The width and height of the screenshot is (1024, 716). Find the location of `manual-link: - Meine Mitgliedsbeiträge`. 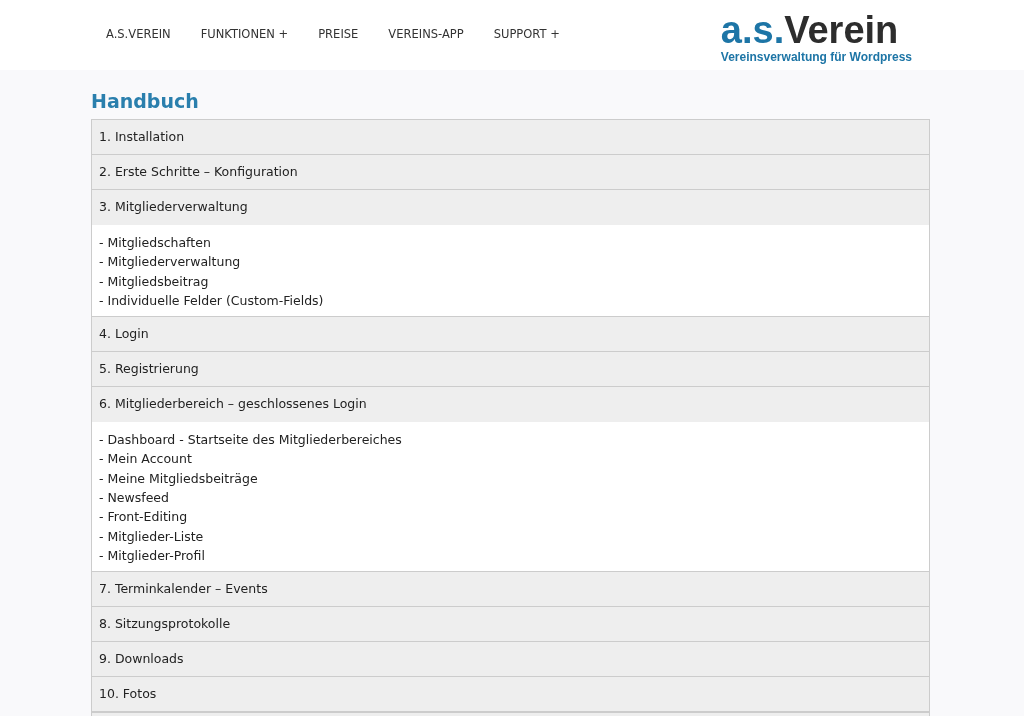

manual-link: - Meine Mitgliedsbeiträge is located at coordinates (510, 478).